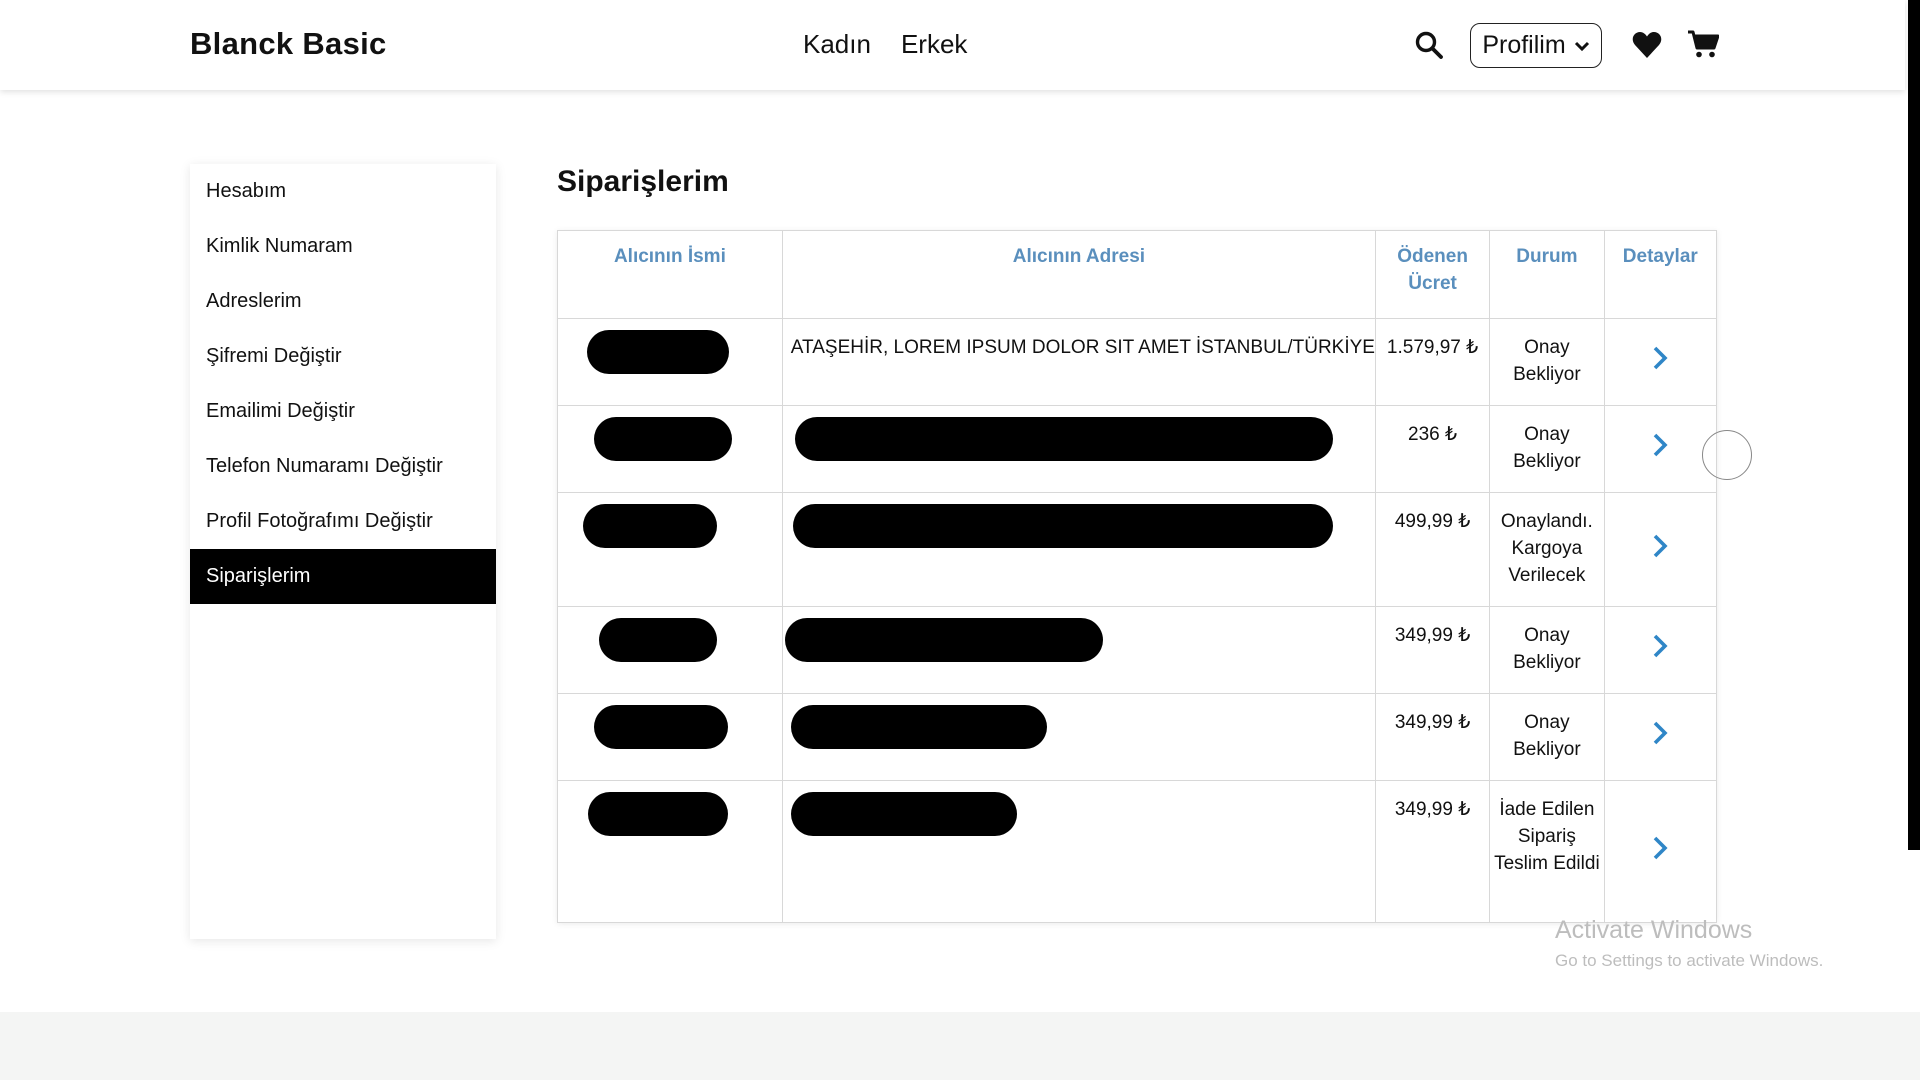 The height and width of the screenshot is (1080, 1920). Describe the element at coordinates (1547, 851) in the screenshot. I see `status-cell: İade Edilen Sipariş Teslim Edildi` at that location.